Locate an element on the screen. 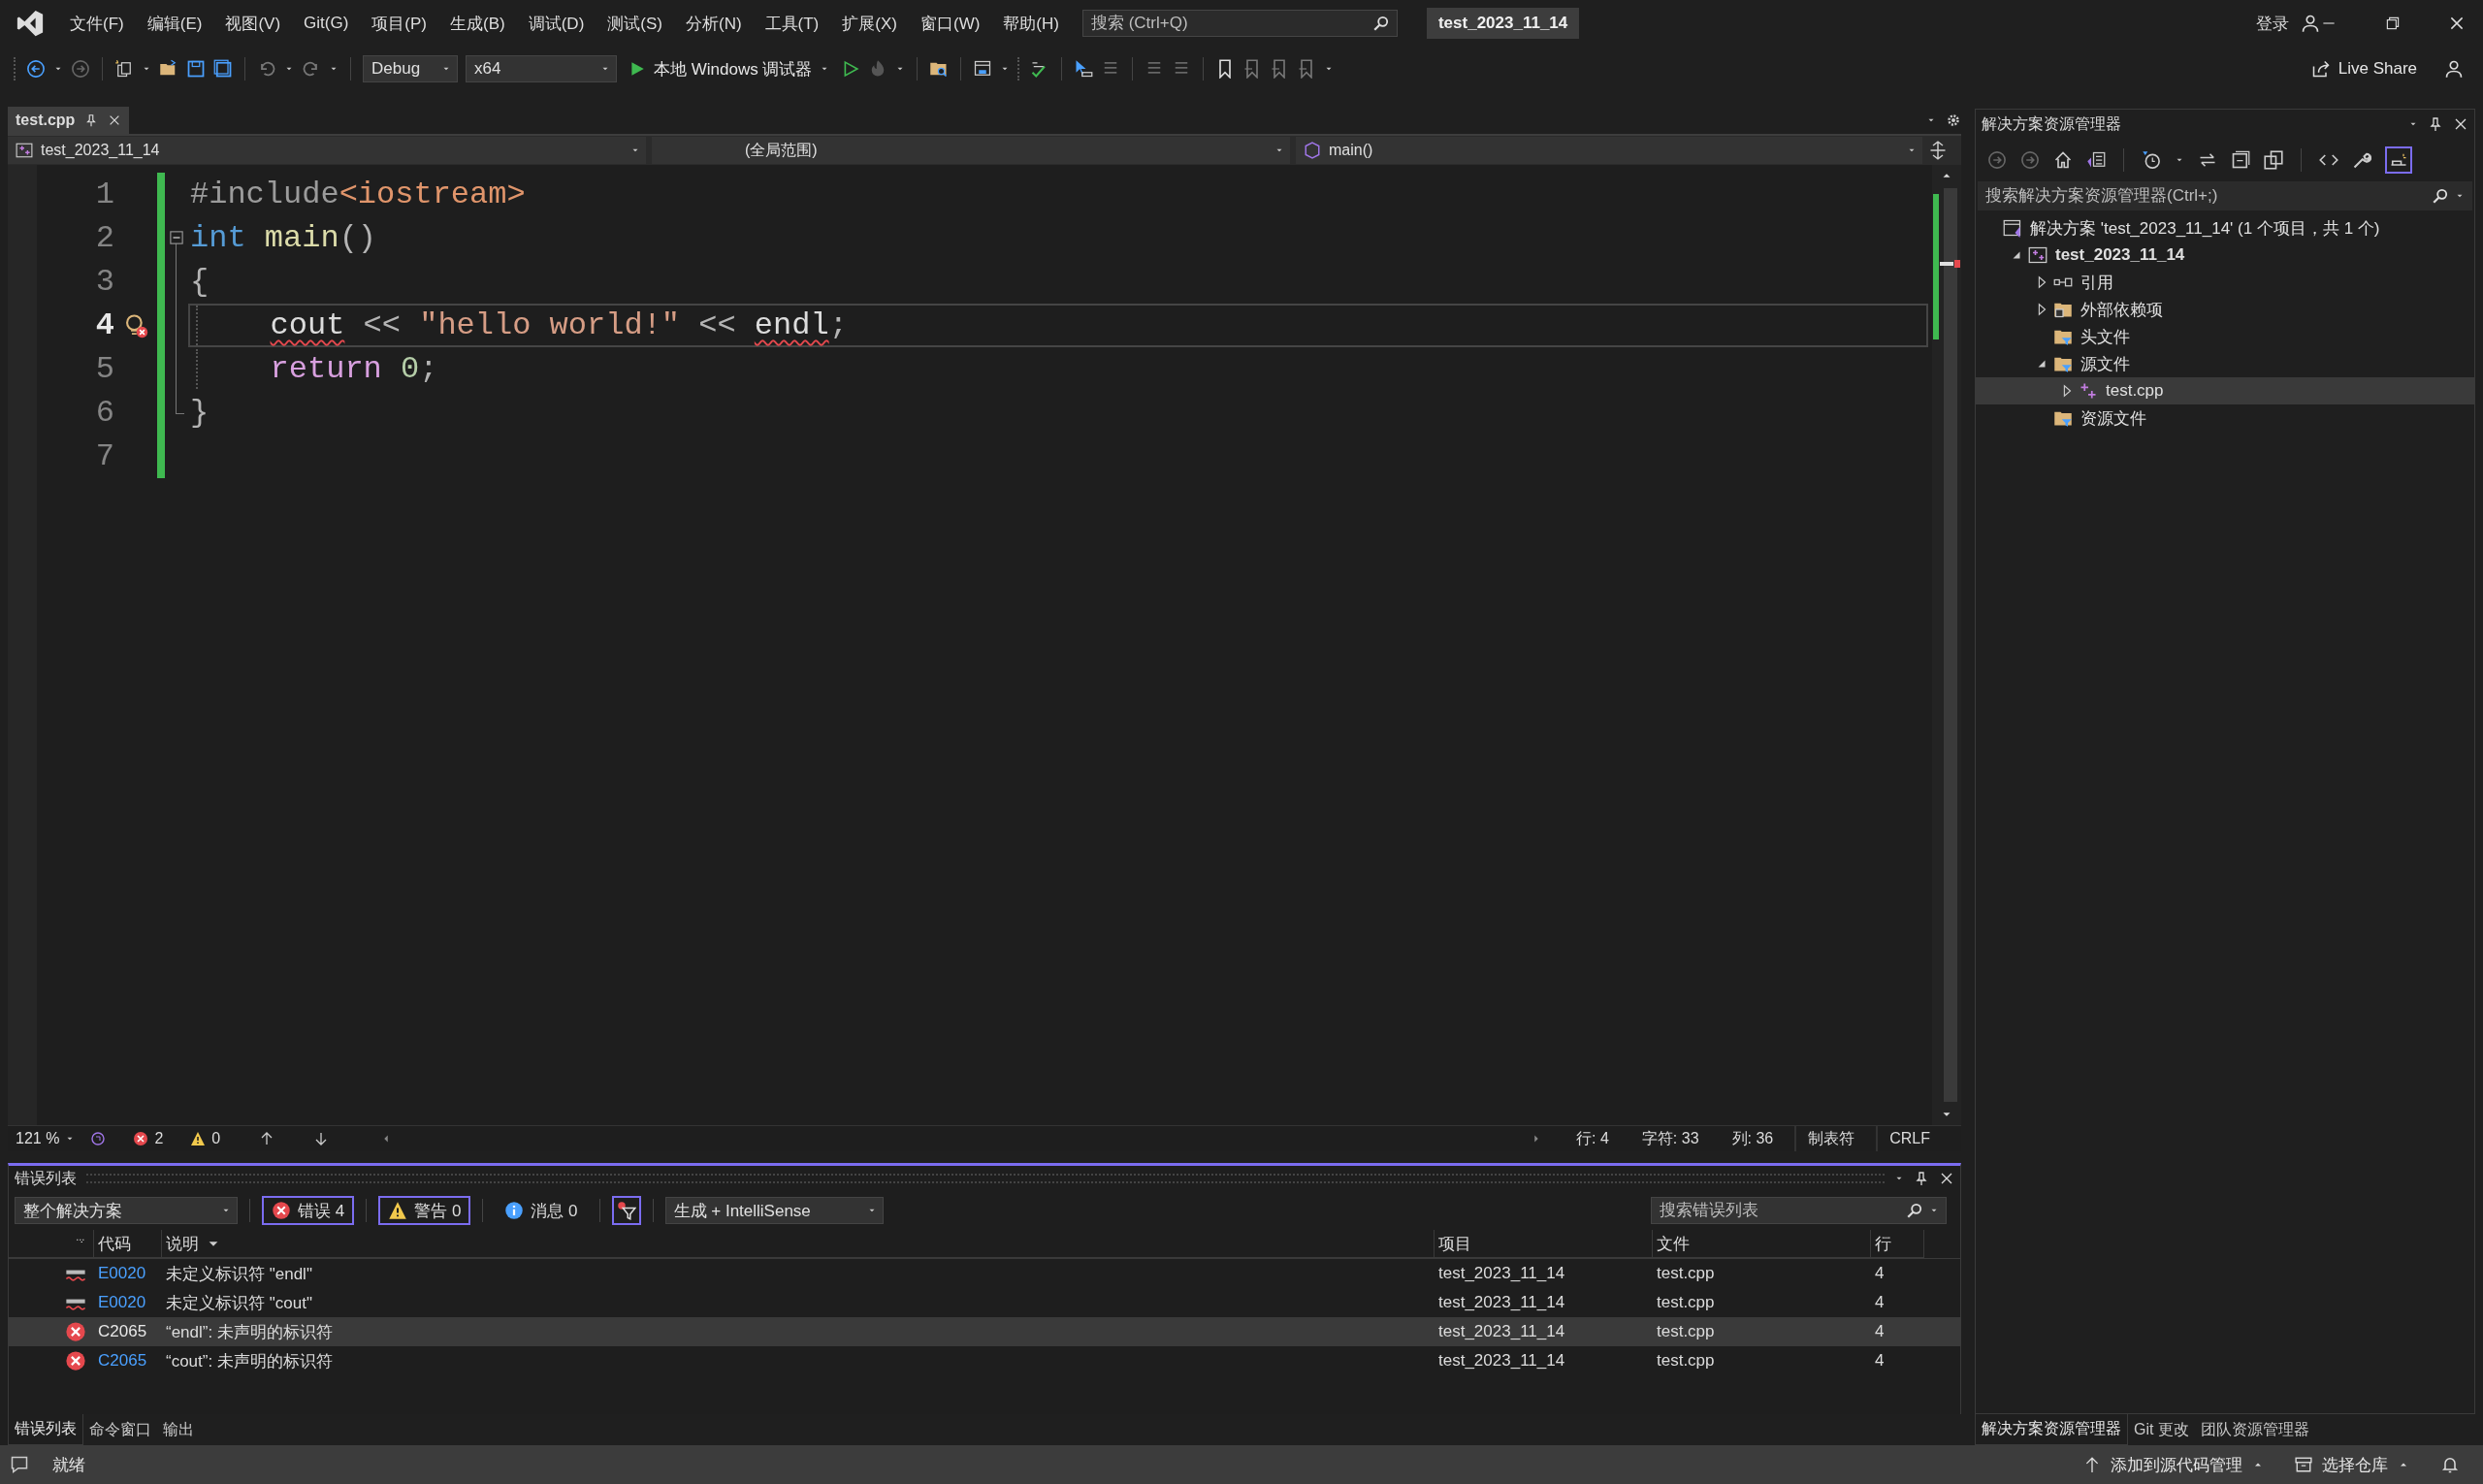 The height and width of the screenshot is (1484, 2483). navigation-dropdown: test_2023_11_14 is located at coordinates (327, 150).